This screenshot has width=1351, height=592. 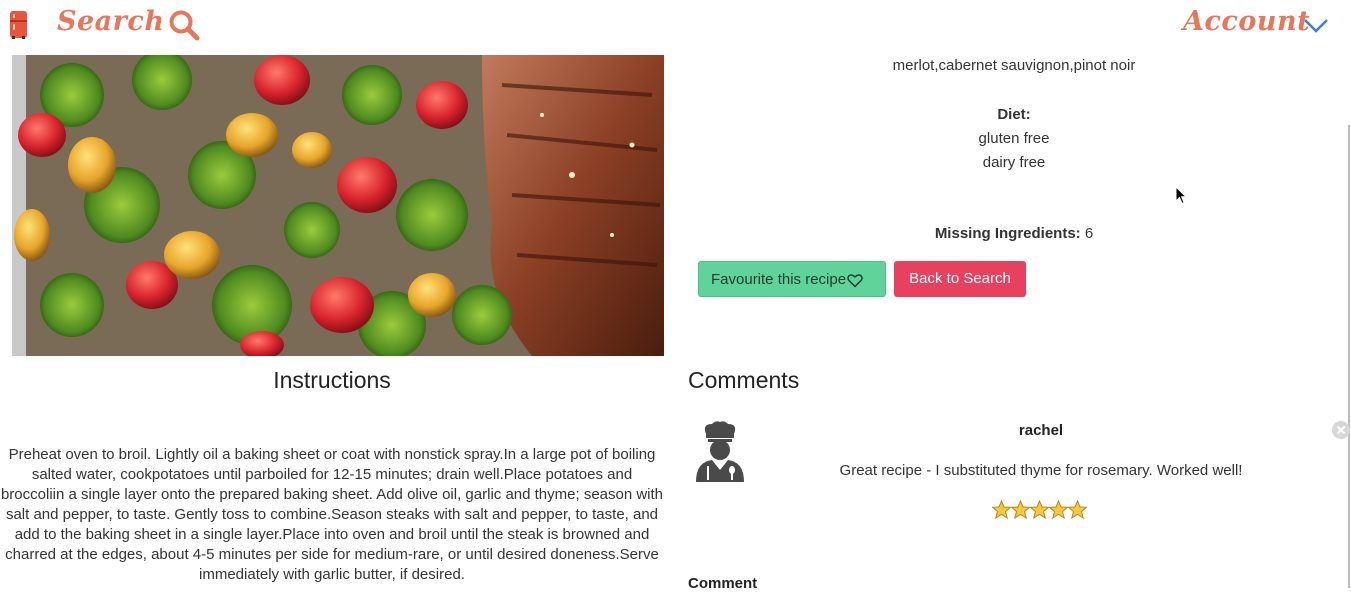 I want to click on diet-section: Diet: gluten free dairy free, so click(x=1014, y=139).